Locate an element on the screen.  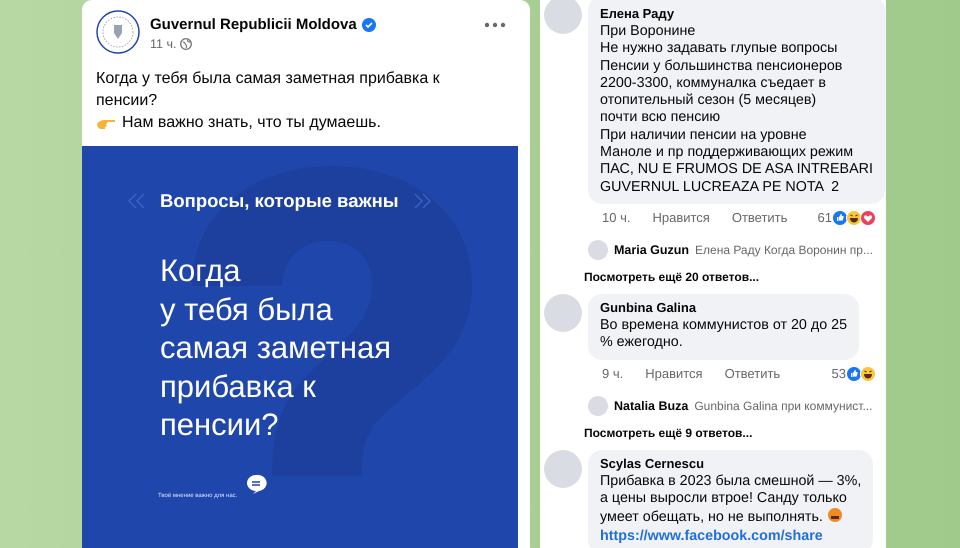
reaction-count: 61 is located at coordinates (825, 218).